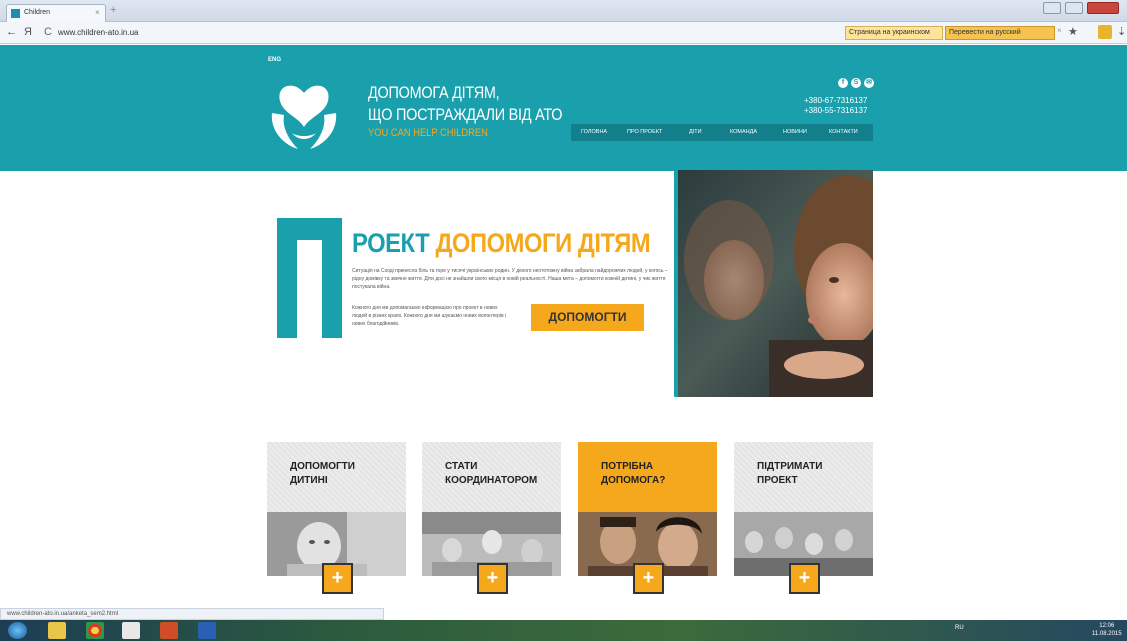 The image size is (1127, 641). Describe the element at coordinates (563, 11) in the screenshot. I see `browser-tab-bar: Children × +` at that location.